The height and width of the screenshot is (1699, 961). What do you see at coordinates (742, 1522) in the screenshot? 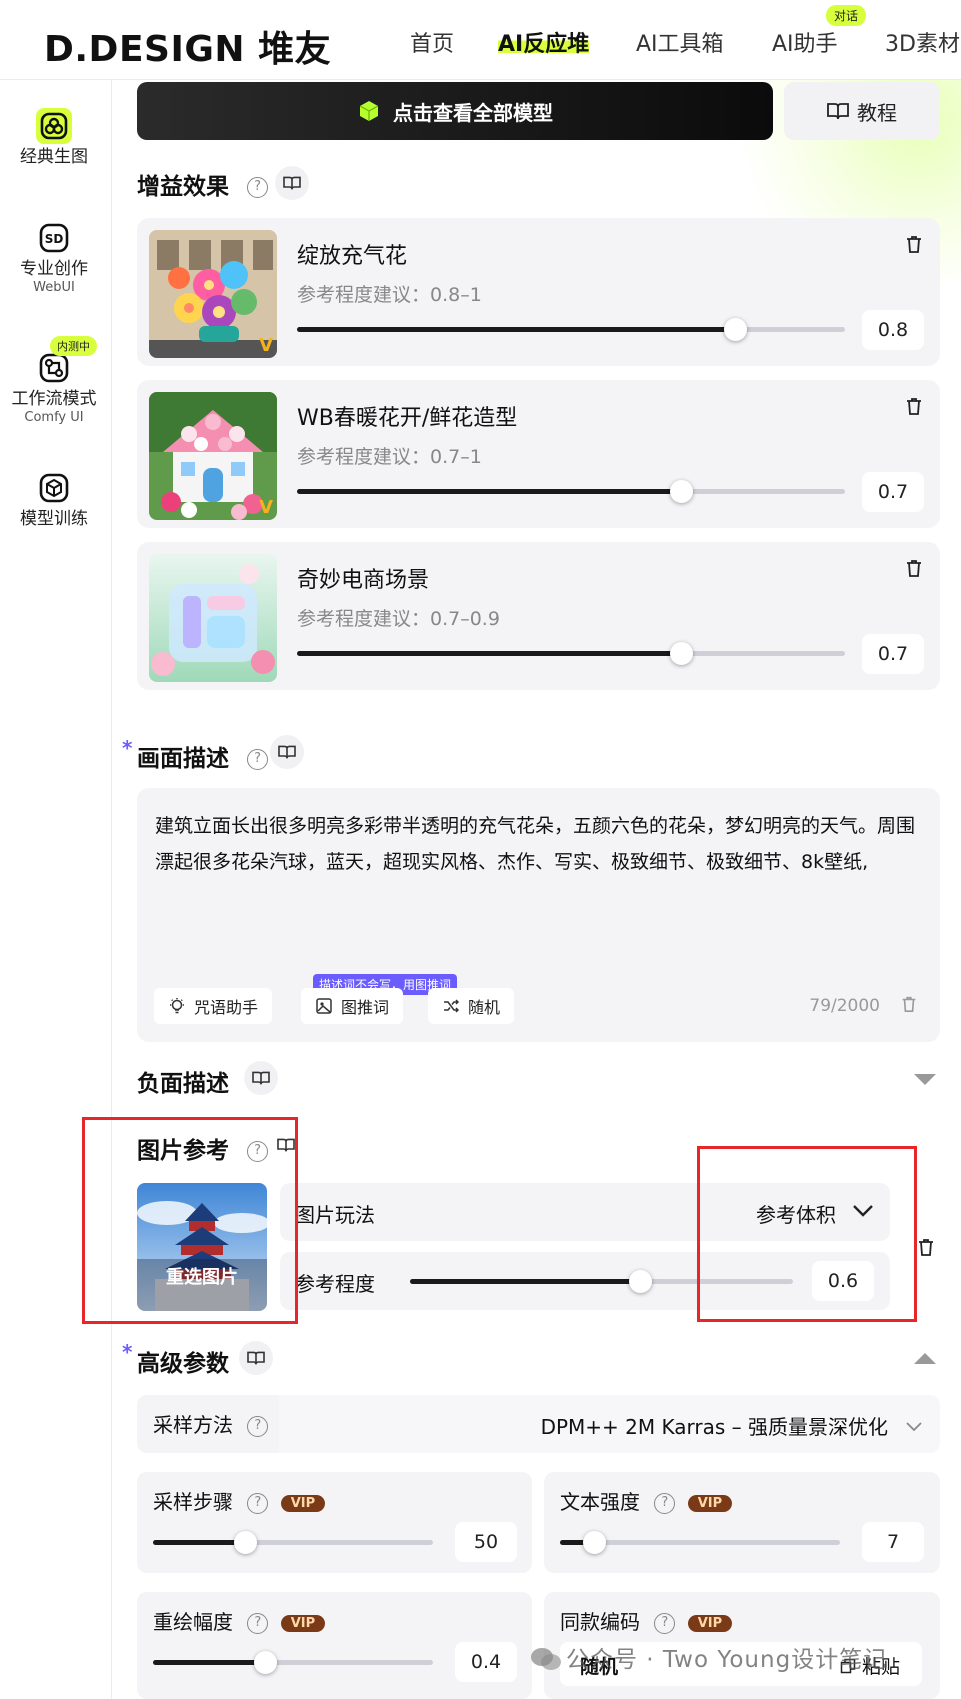
I see `param-card-text-strength: 文本强度 ? VIP 7` at bounding box center [742, 1522].